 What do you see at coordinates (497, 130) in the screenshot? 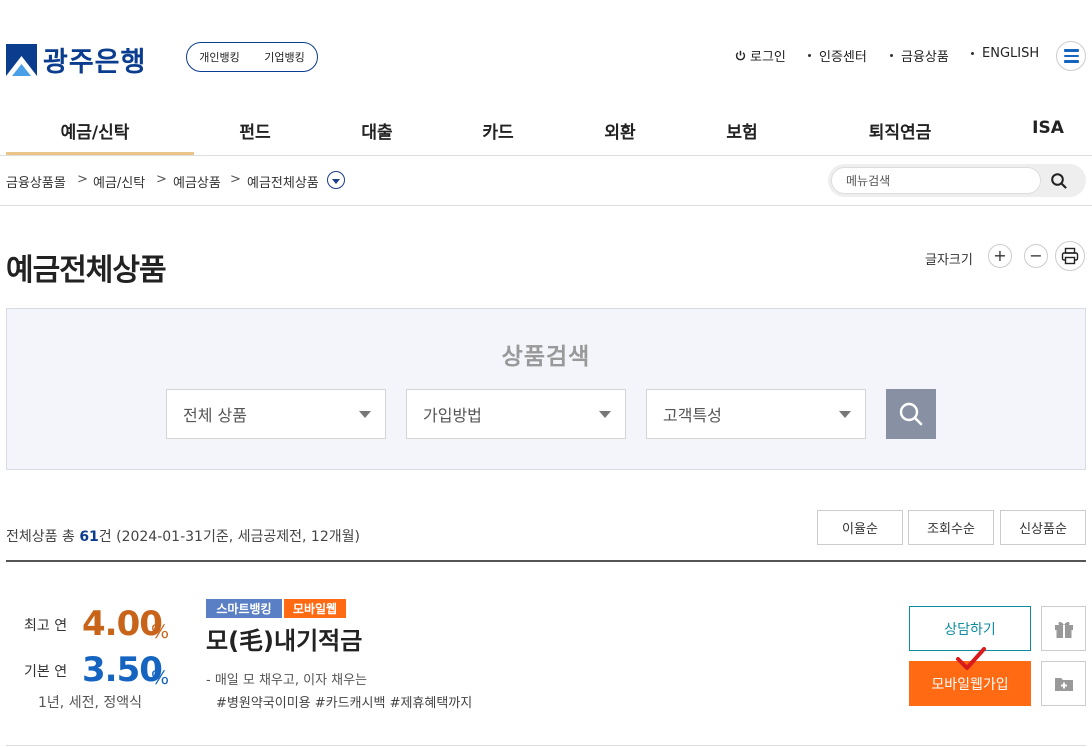
I see `gnb-card: 카드` at bounding box center [497, 130].